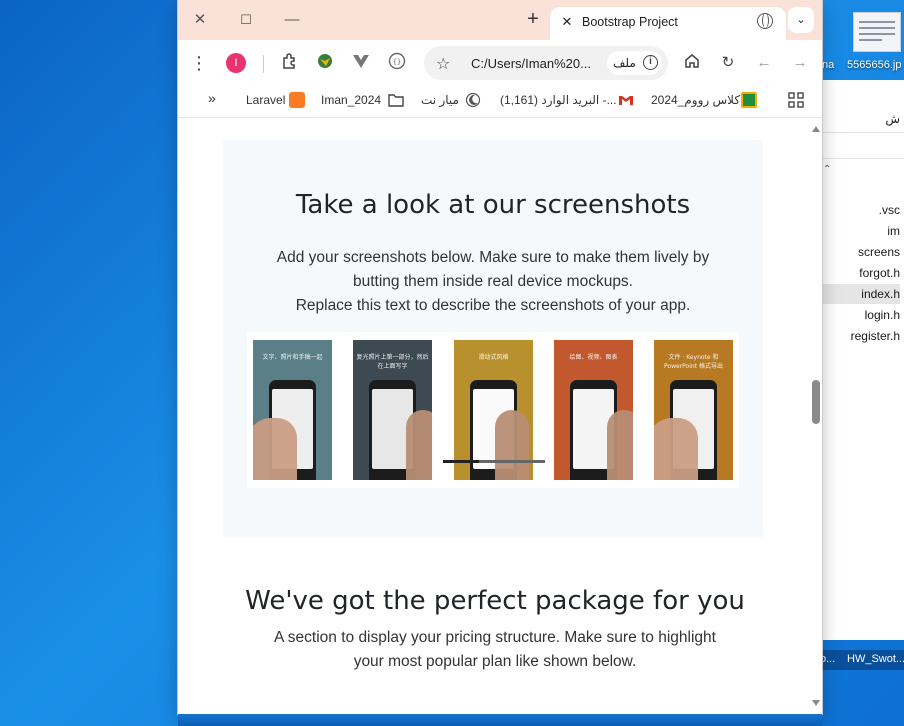 The image size is (904, 726). I want to click on desktop-file-label: 5565656.jp, so click(874, 65).